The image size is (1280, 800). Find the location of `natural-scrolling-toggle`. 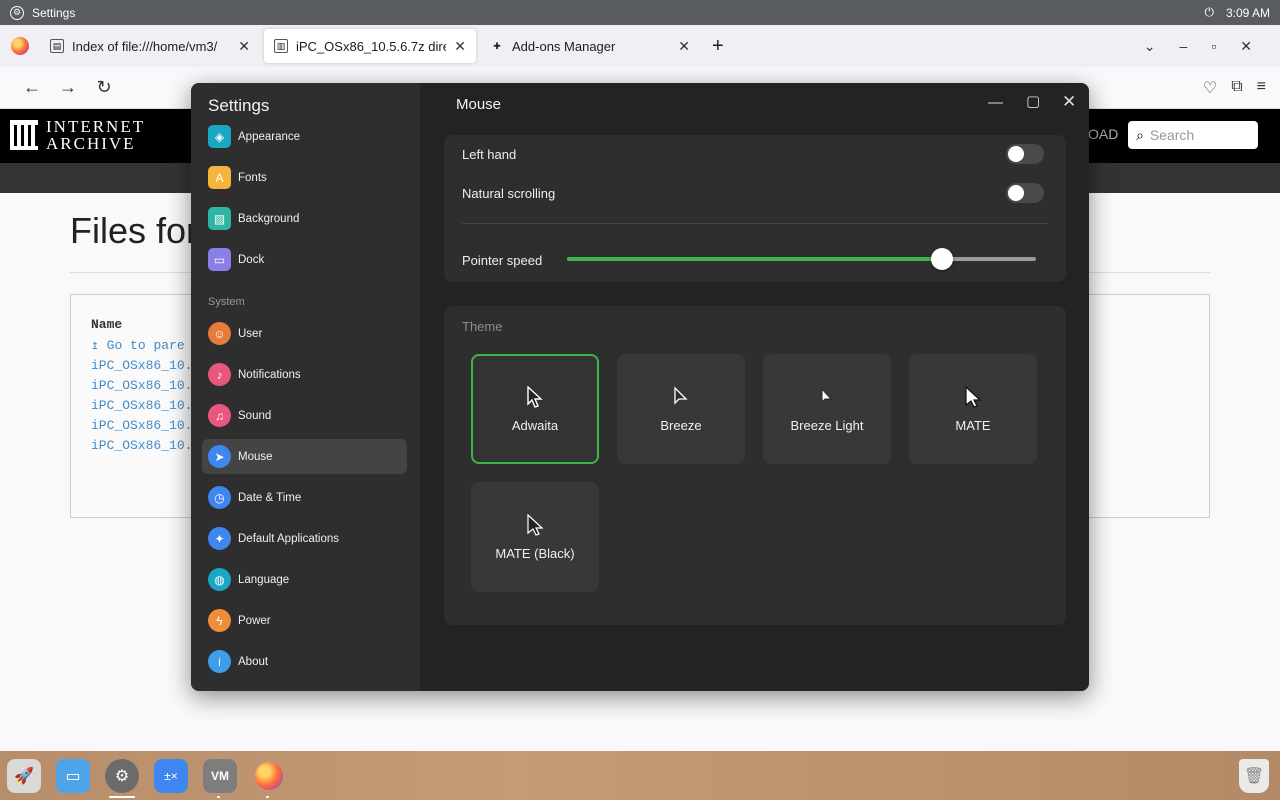

natural-scrolling-toggle is located at coordinates (1025, 193).